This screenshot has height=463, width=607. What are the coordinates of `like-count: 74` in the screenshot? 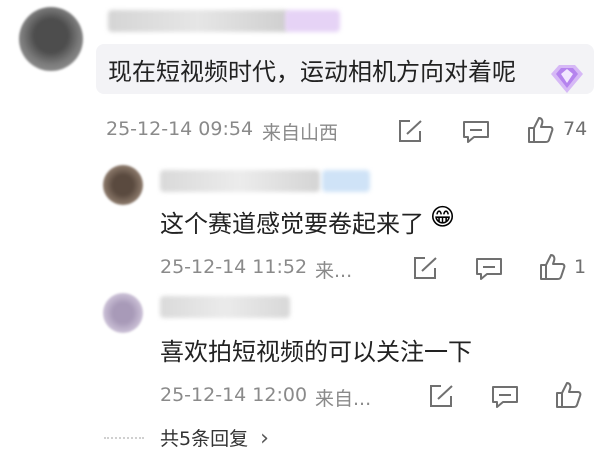 It's located at (575, 129).